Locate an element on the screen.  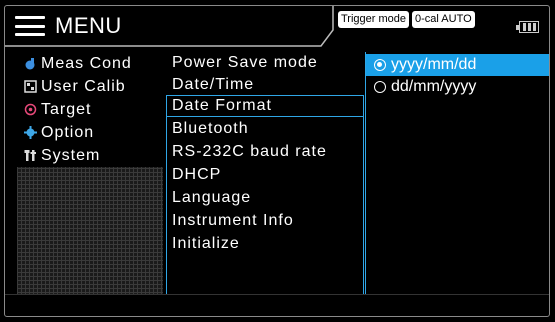
menu-button: MENU is located at coordinates (68, 26).